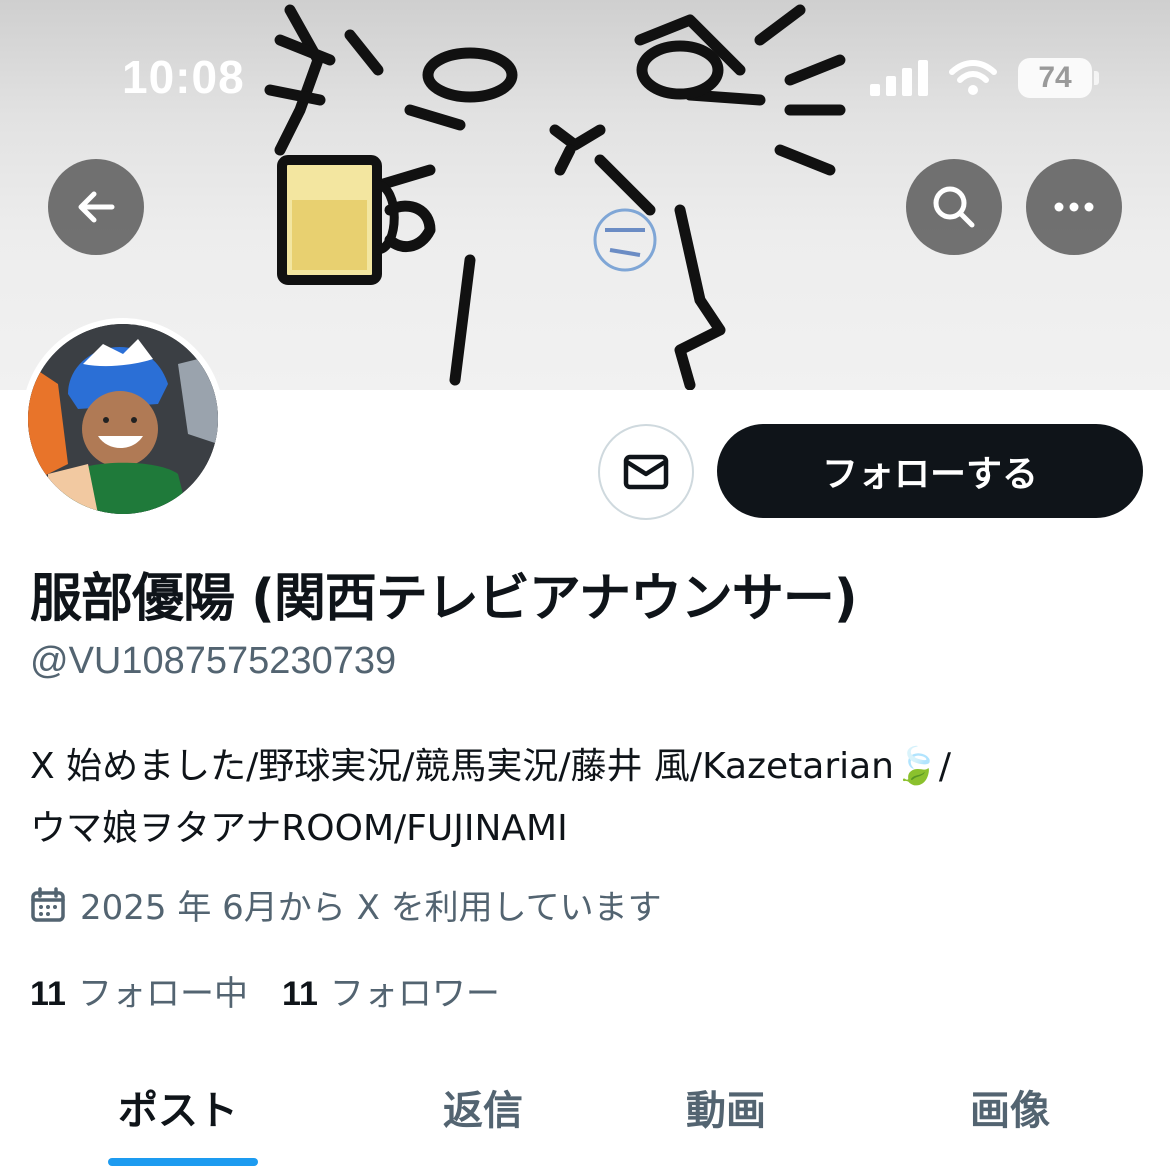 The height and width of the screenshot is (1167, 1170). I want to click on tab-posts: ポスト, so click(178, 1107).